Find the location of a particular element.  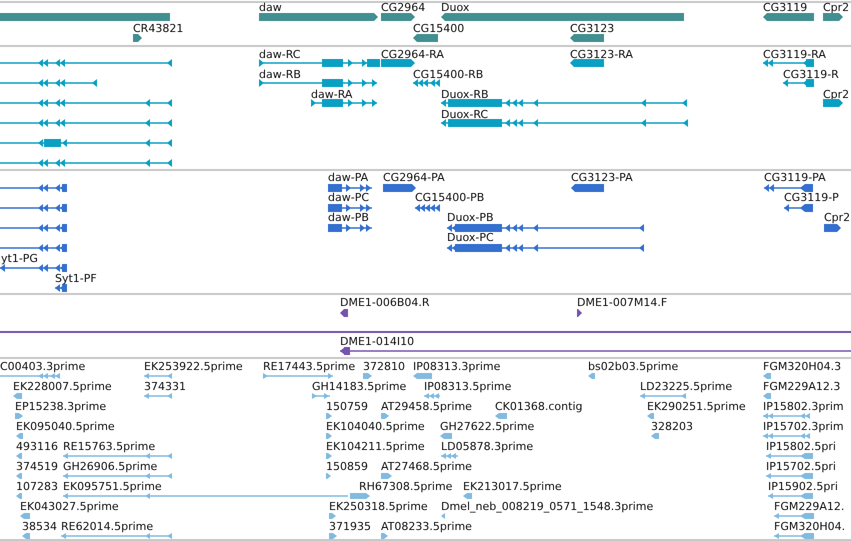

feature-label: Duox-RC is located at coordinates (464, 114).